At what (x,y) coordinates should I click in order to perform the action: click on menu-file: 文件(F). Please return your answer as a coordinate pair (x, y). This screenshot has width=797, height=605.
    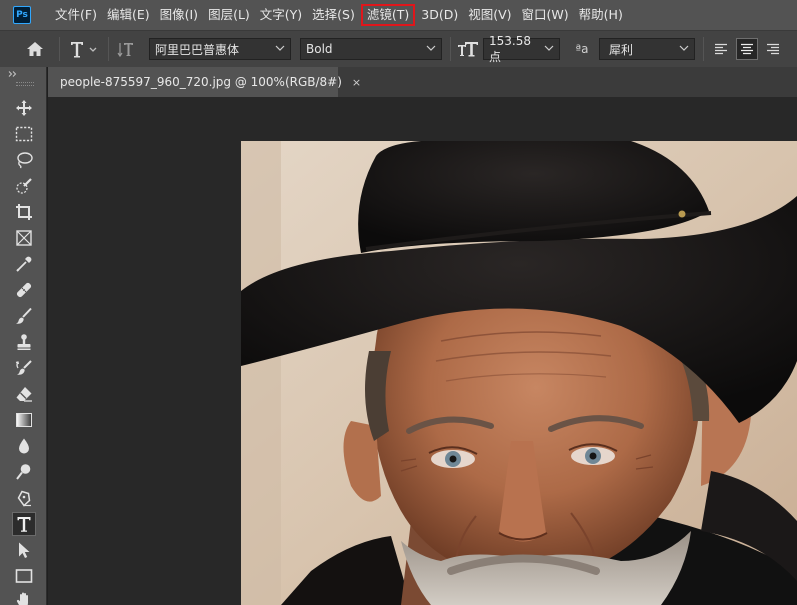
    Looking at the image, I should click on (76, 15).